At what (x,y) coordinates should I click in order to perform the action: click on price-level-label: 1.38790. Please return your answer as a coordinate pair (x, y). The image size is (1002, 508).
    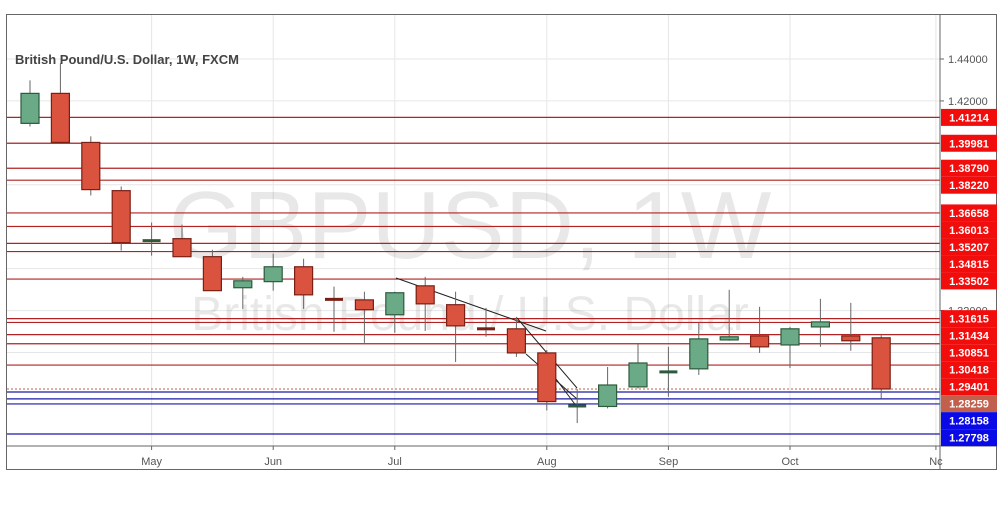
    Looking at the image, I should click on (969, 169).